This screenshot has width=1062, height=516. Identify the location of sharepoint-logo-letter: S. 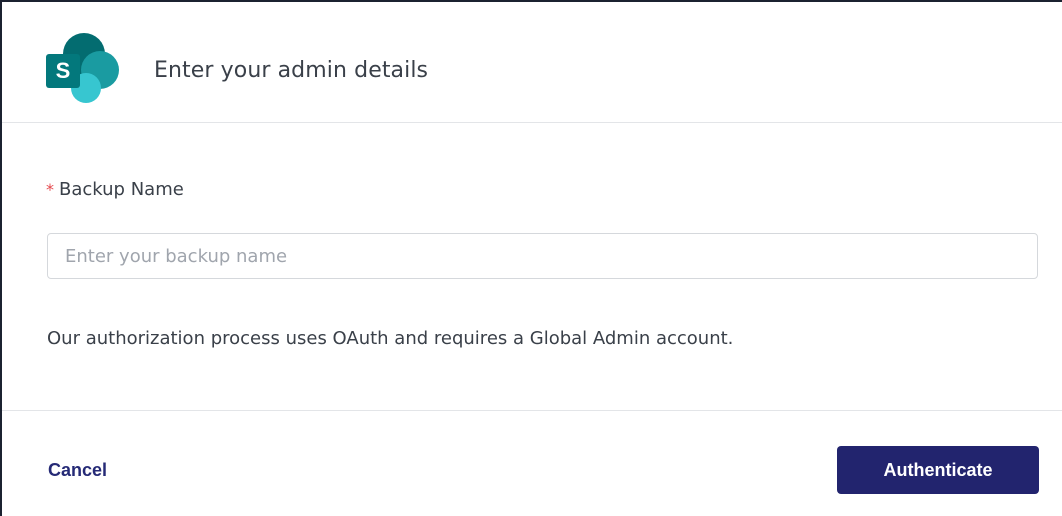
(63, 70).